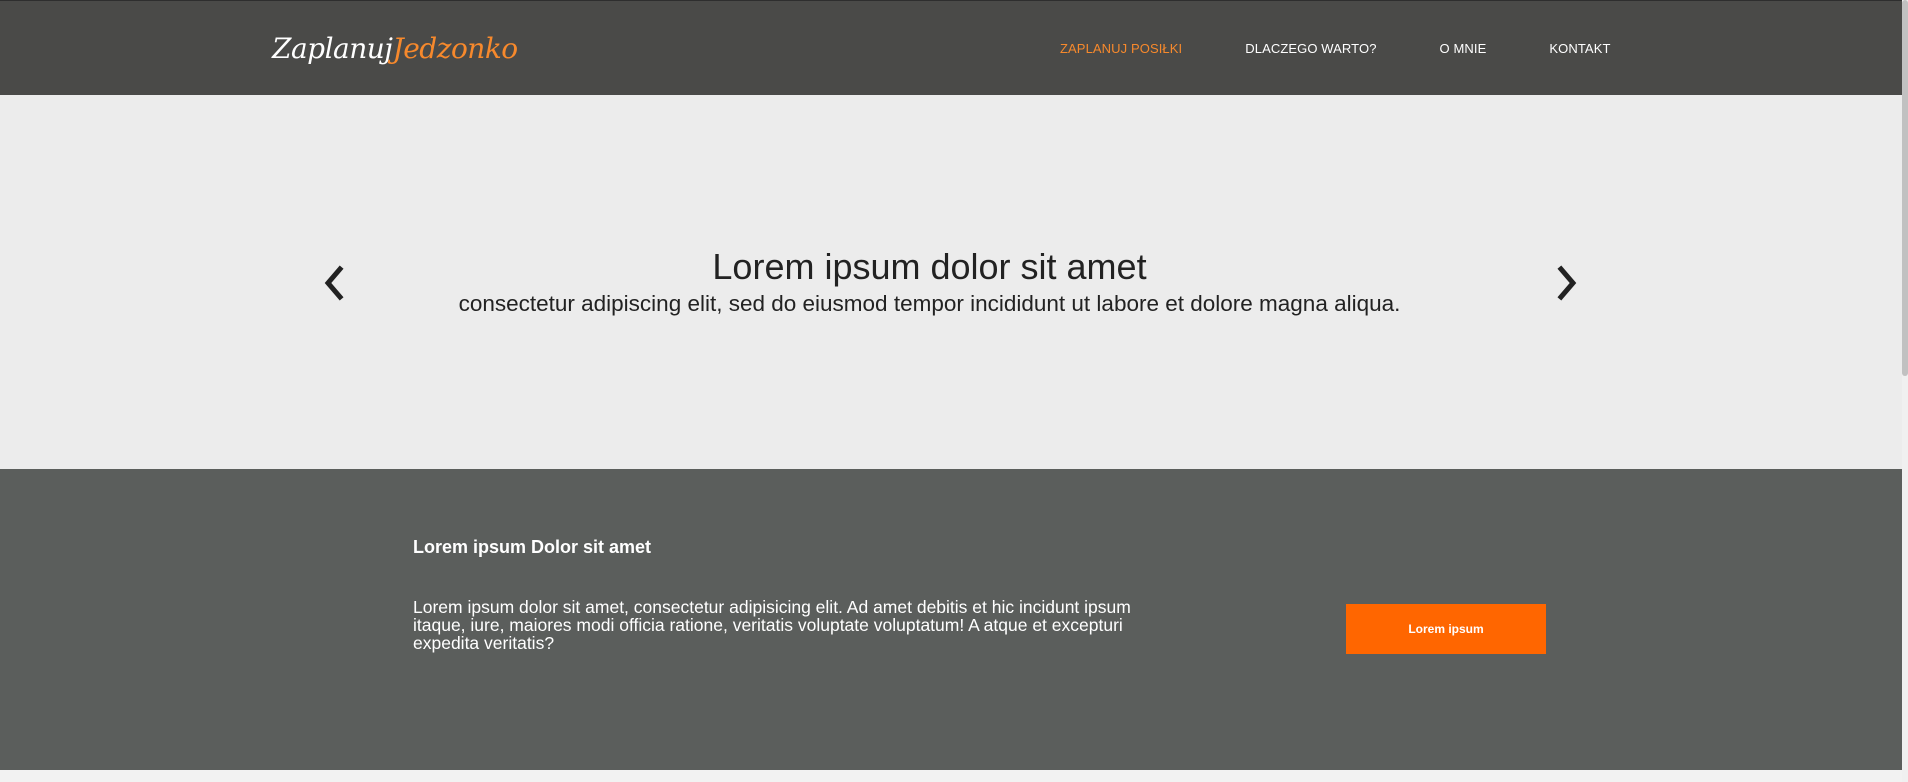 Image resolution: width=1908 pixels, height=782 pixels. What do you see at coordinates (1310, 48) in the screenshot?
I see `nav-item-dlaczego-warto: DLACZEGO WARTO?` at bounding box center [1310, 48].